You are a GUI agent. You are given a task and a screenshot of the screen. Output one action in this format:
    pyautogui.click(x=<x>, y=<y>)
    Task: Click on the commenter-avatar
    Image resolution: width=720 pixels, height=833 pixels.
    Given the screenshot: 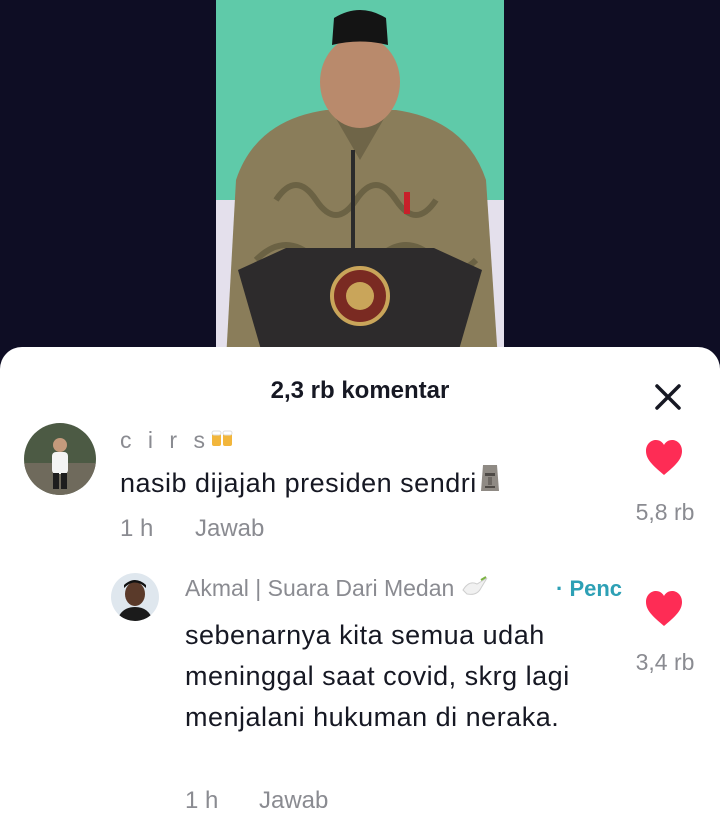 What is the action you would take?
    pyautogui.click(x=60, y=459)
    